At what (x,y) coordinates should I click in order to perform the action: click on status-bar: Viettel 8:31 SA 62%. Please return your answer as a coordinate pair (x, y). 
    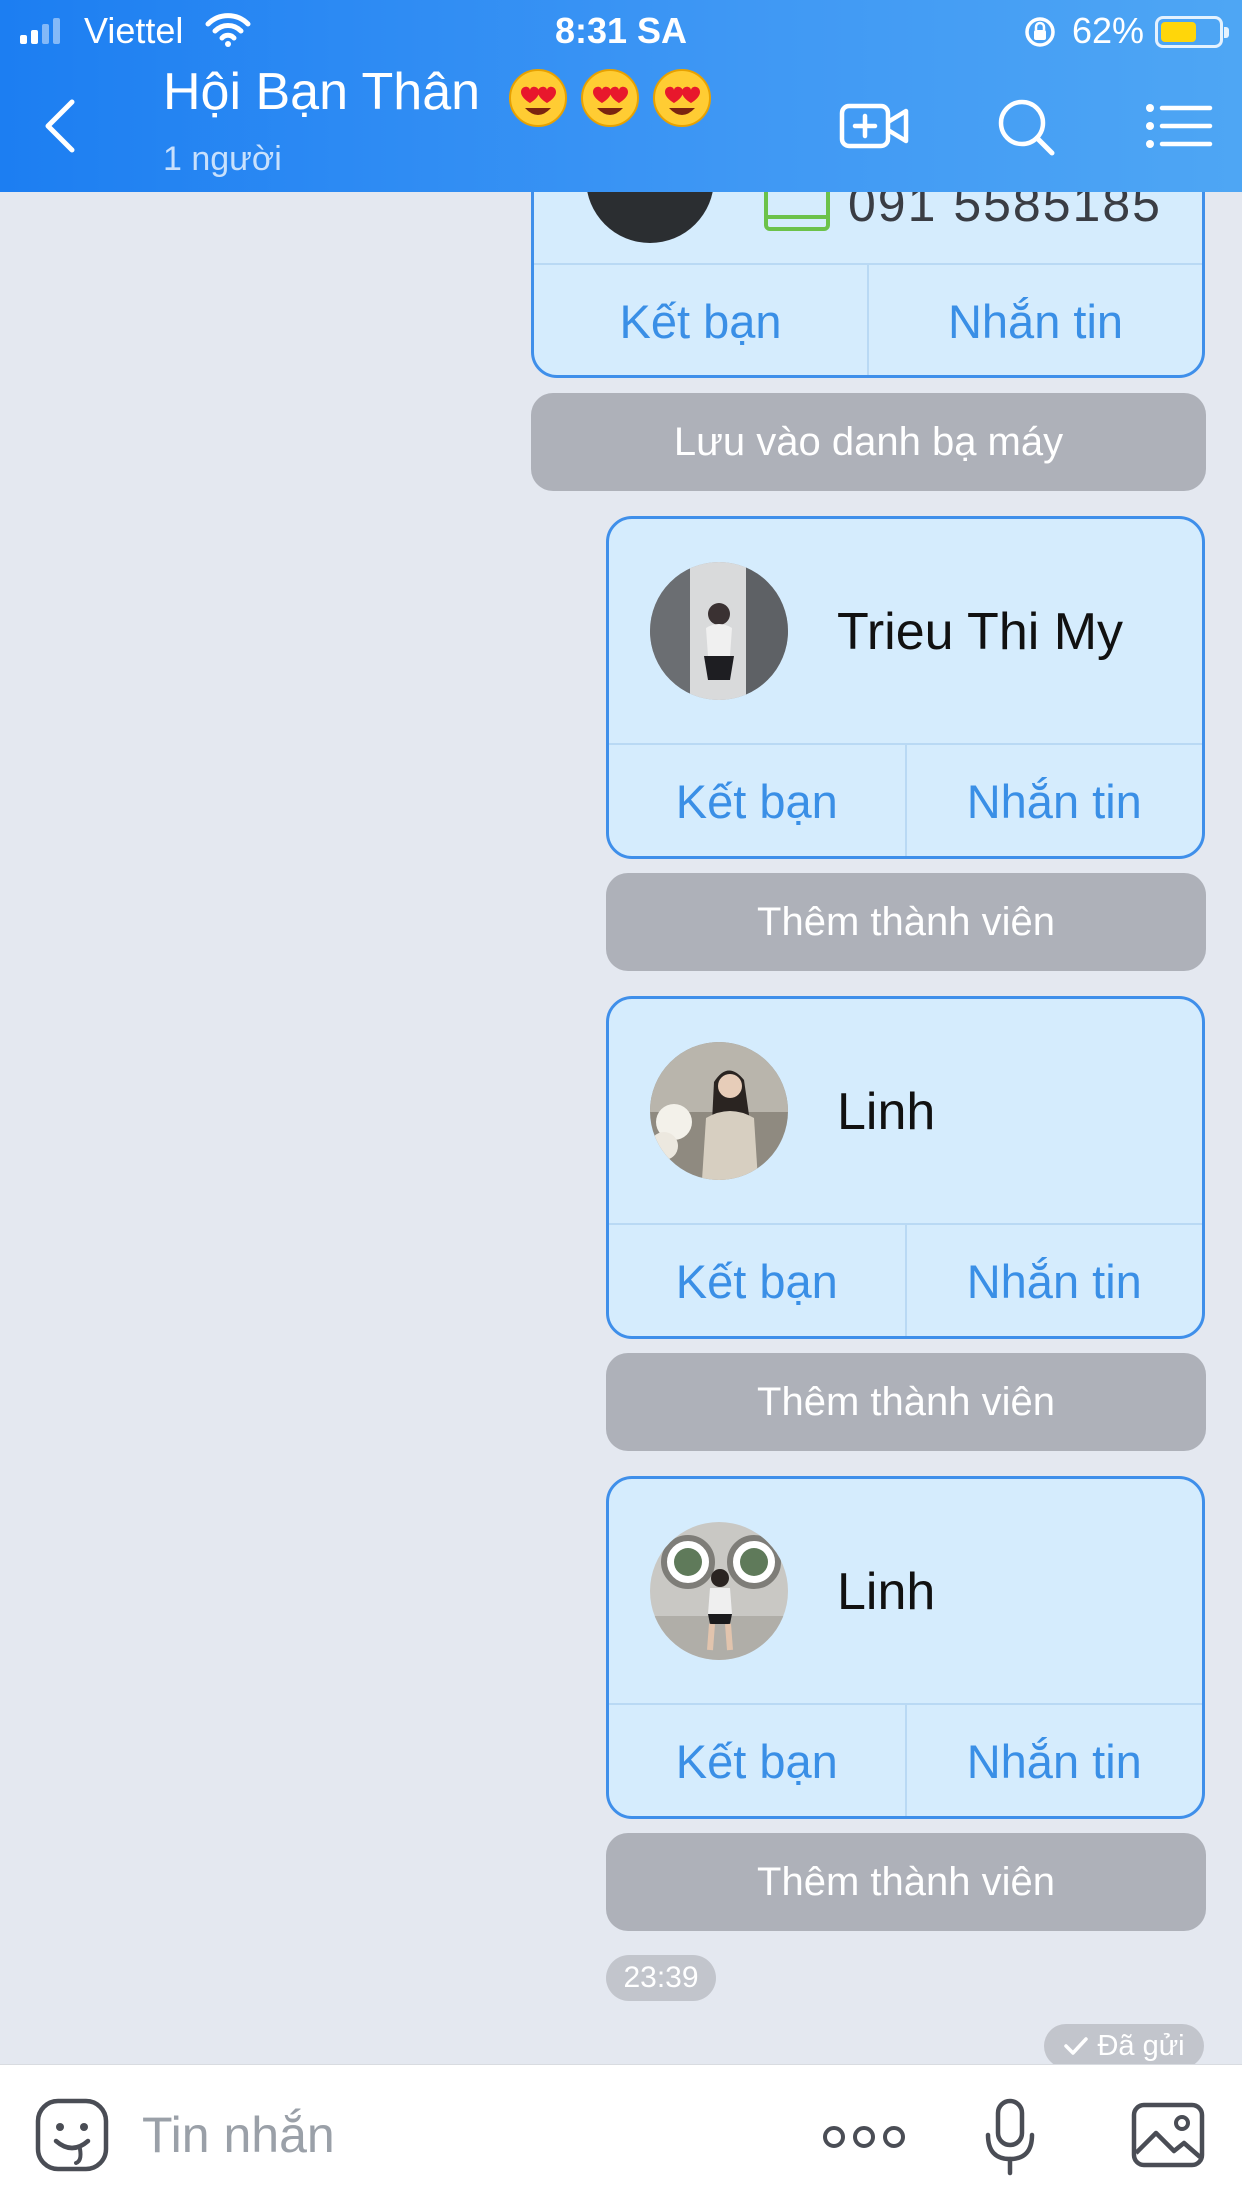
    Looking at the image, I should click on (621, 30).